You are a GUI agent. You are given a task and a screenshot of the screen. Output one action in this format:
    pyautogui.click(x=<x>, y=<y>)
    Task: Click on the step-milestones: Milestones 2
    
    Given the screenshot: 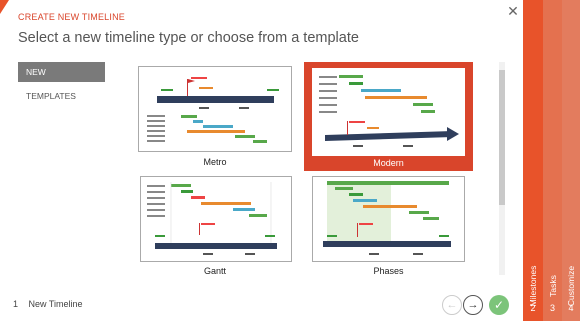 What is the action you would take?
    pyautogui.click(x=533, y=160)
    